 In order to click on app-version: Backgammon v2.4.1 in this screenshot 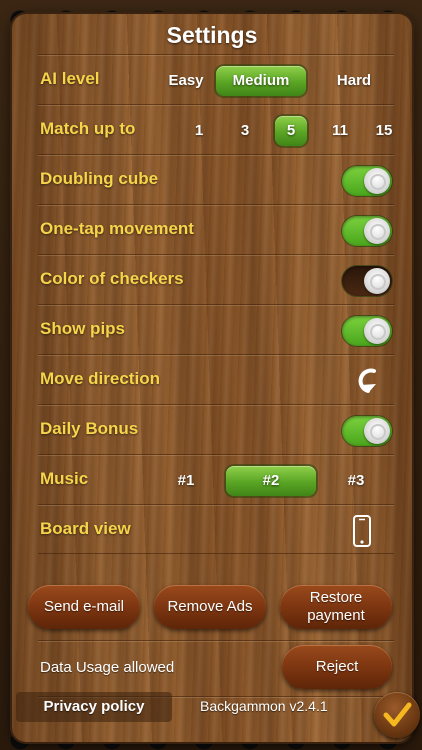, I will do `click(264, 706)`.